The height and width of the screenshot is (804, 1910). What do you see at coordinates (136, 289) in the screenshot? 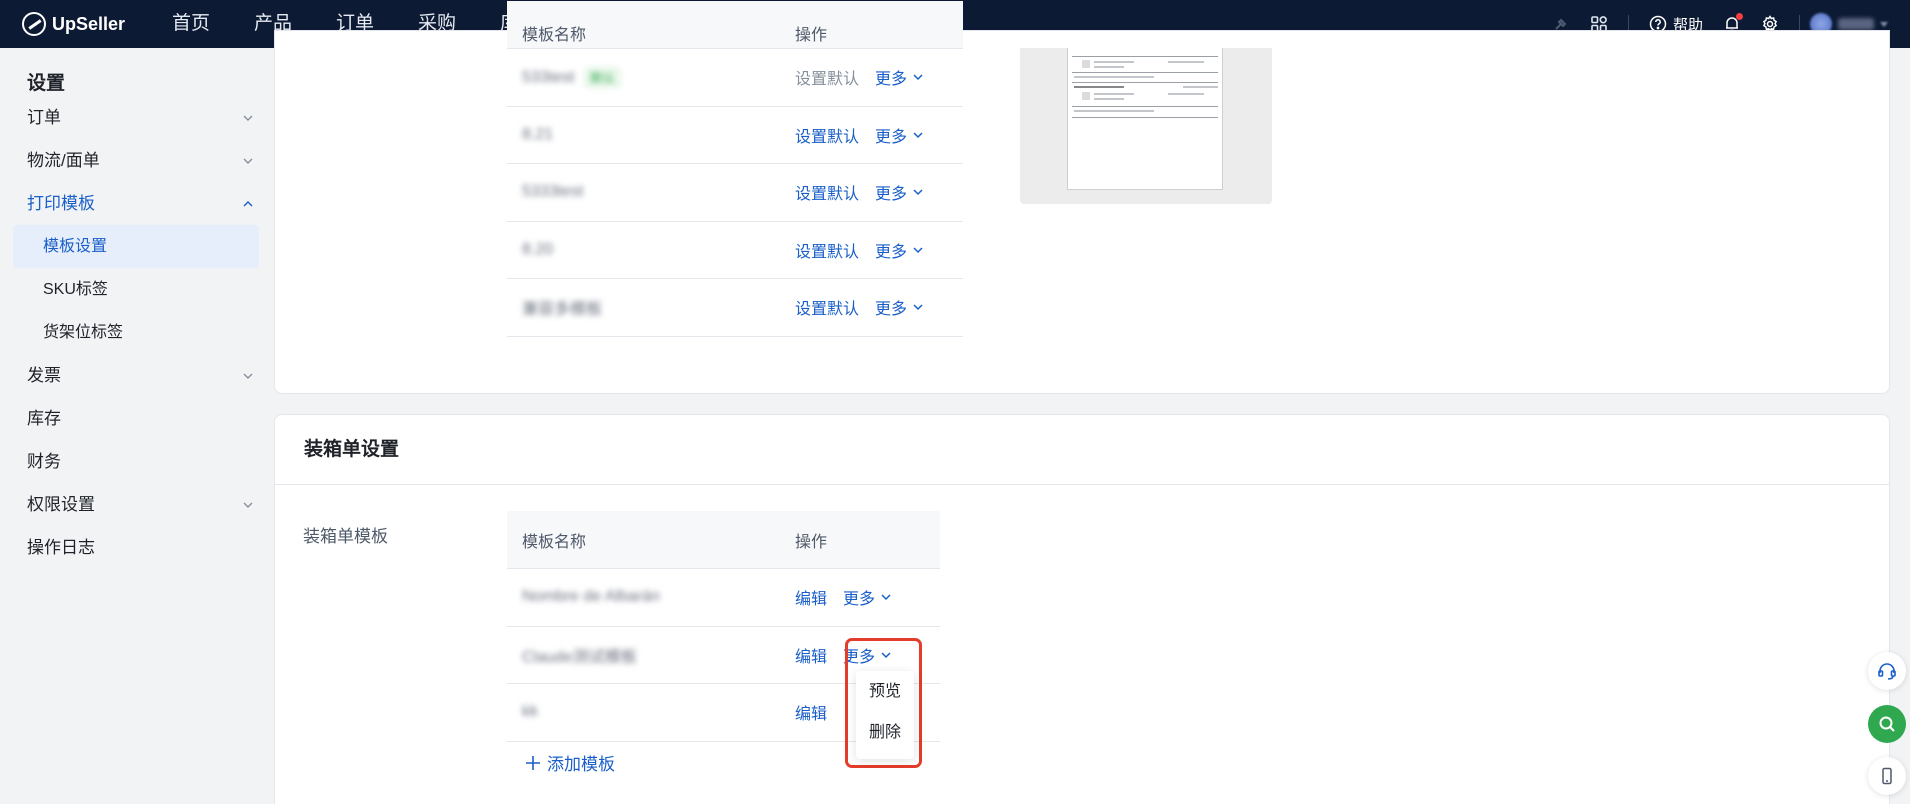
I see `sidebar-item-sku-labels: SKU标签` at bounding box center [136, 289].